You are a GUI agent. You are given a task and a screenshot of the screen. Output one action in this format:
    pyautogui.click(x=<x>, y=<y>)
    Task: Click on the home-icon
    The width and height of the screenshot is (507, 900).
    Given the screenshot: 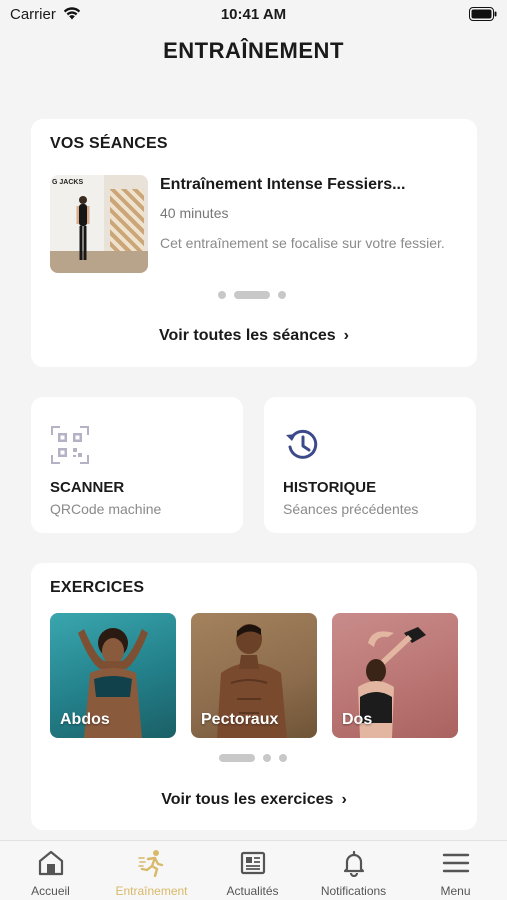 What is the action you would take?
    pyautogui.click(x=51, y=863)
    